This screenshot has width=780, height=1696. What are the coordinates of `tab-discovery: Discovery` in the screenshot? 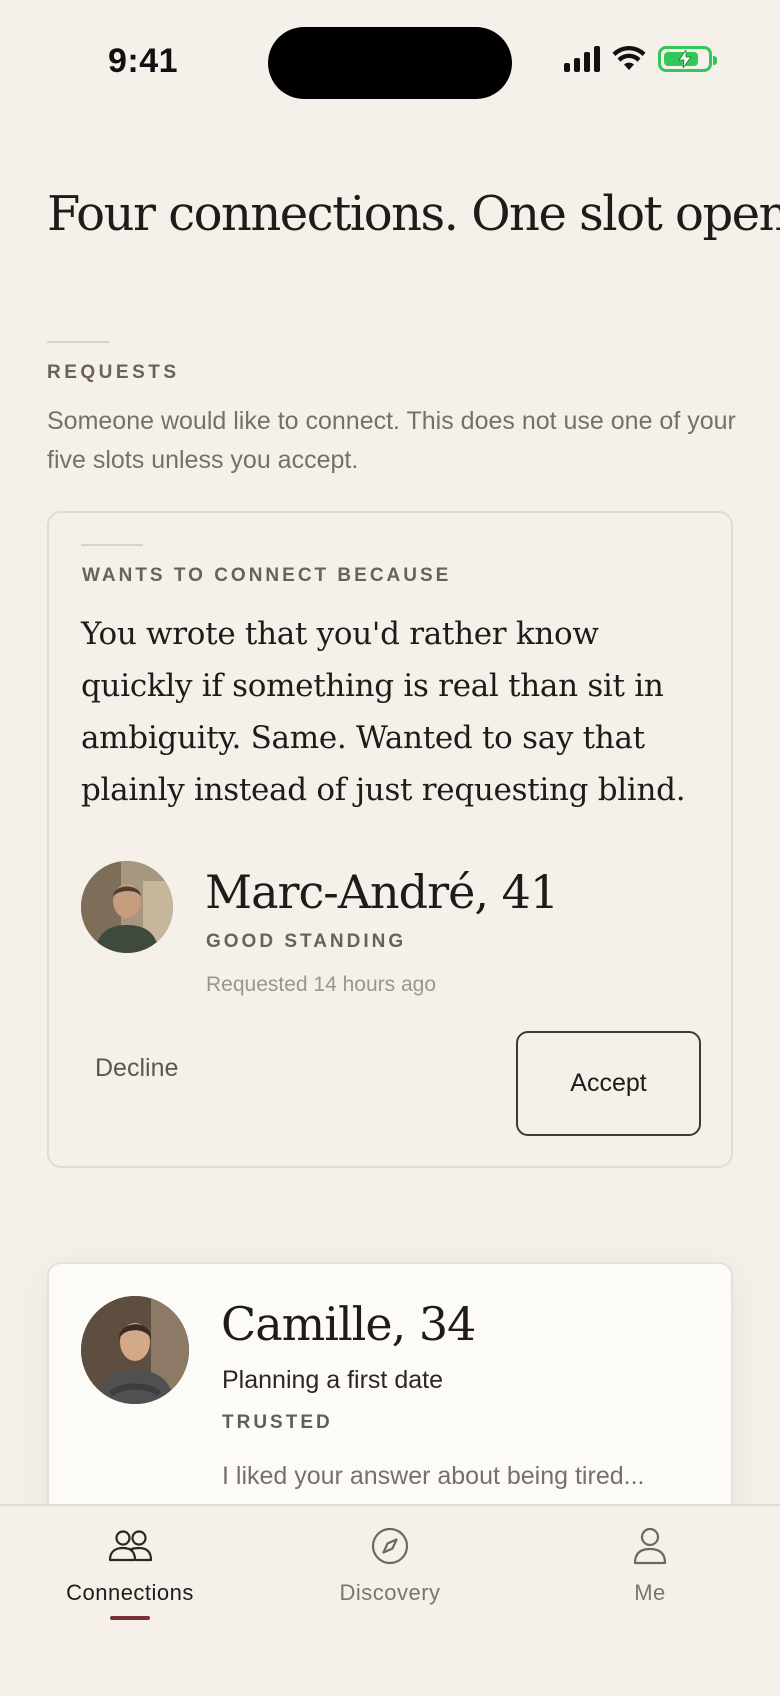 It's located at (390, 1565).